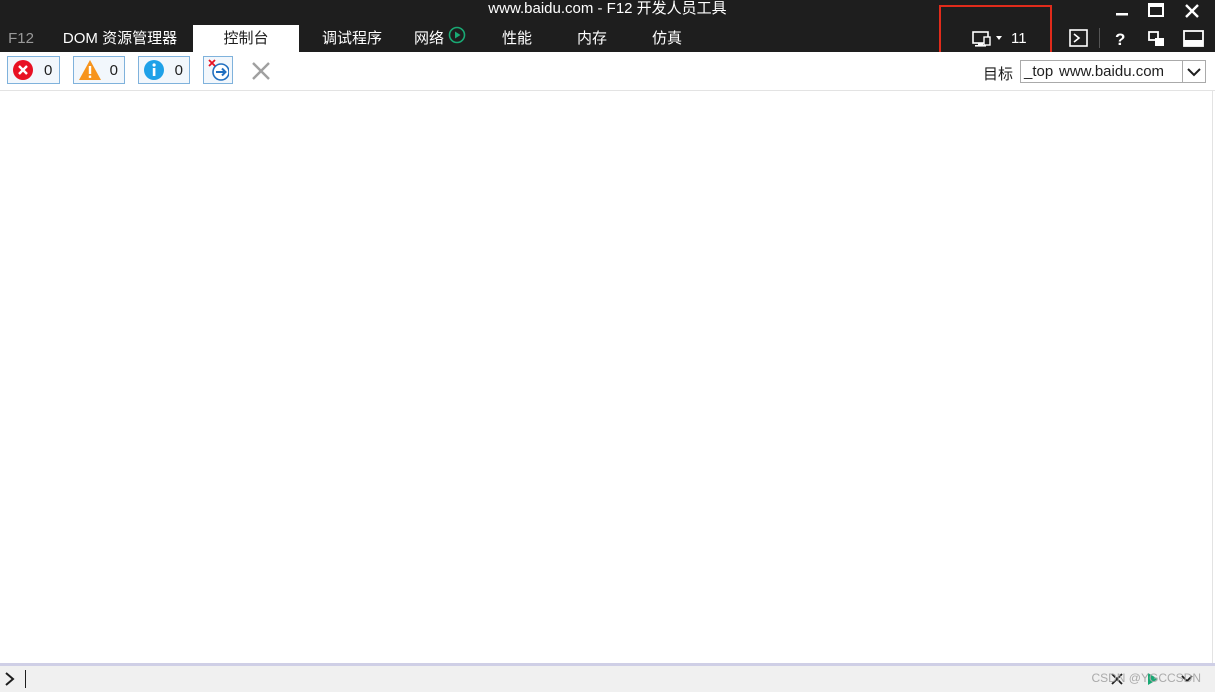 The height and width of the screenshot is (692, 1215). I want to click on target-label: 目标, so click(998, 74).